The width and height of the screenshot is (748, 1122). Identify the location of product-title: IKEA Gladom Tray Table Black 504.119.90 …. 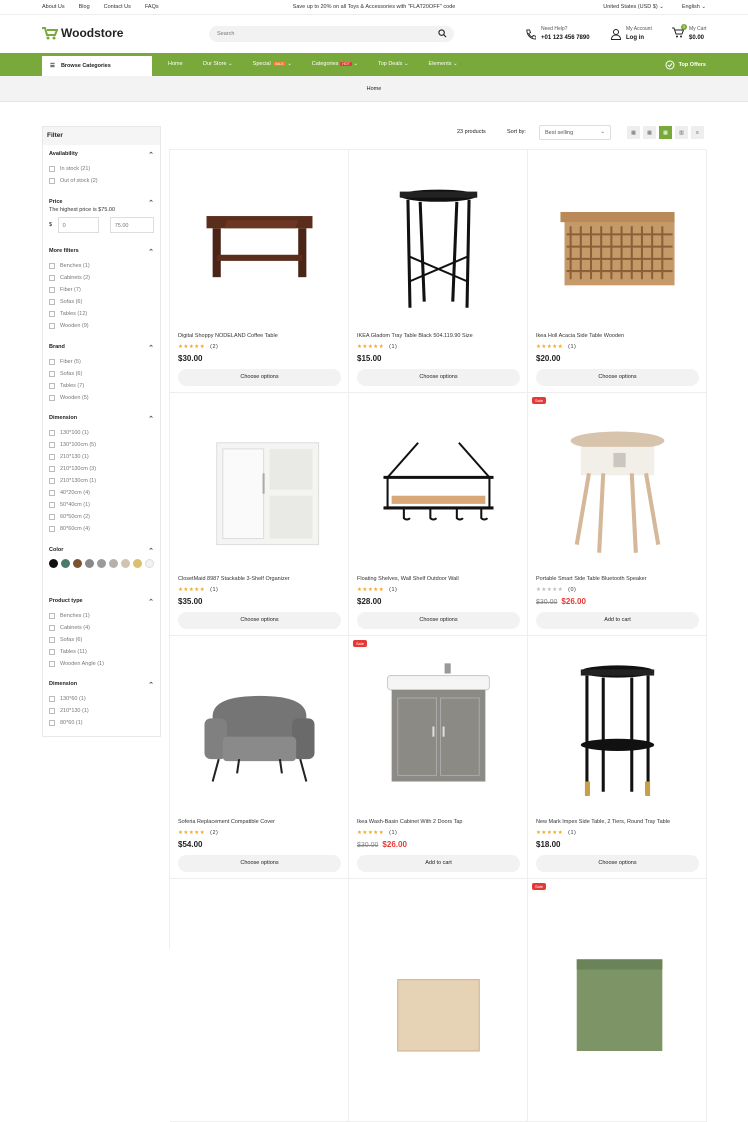
(415, 336).